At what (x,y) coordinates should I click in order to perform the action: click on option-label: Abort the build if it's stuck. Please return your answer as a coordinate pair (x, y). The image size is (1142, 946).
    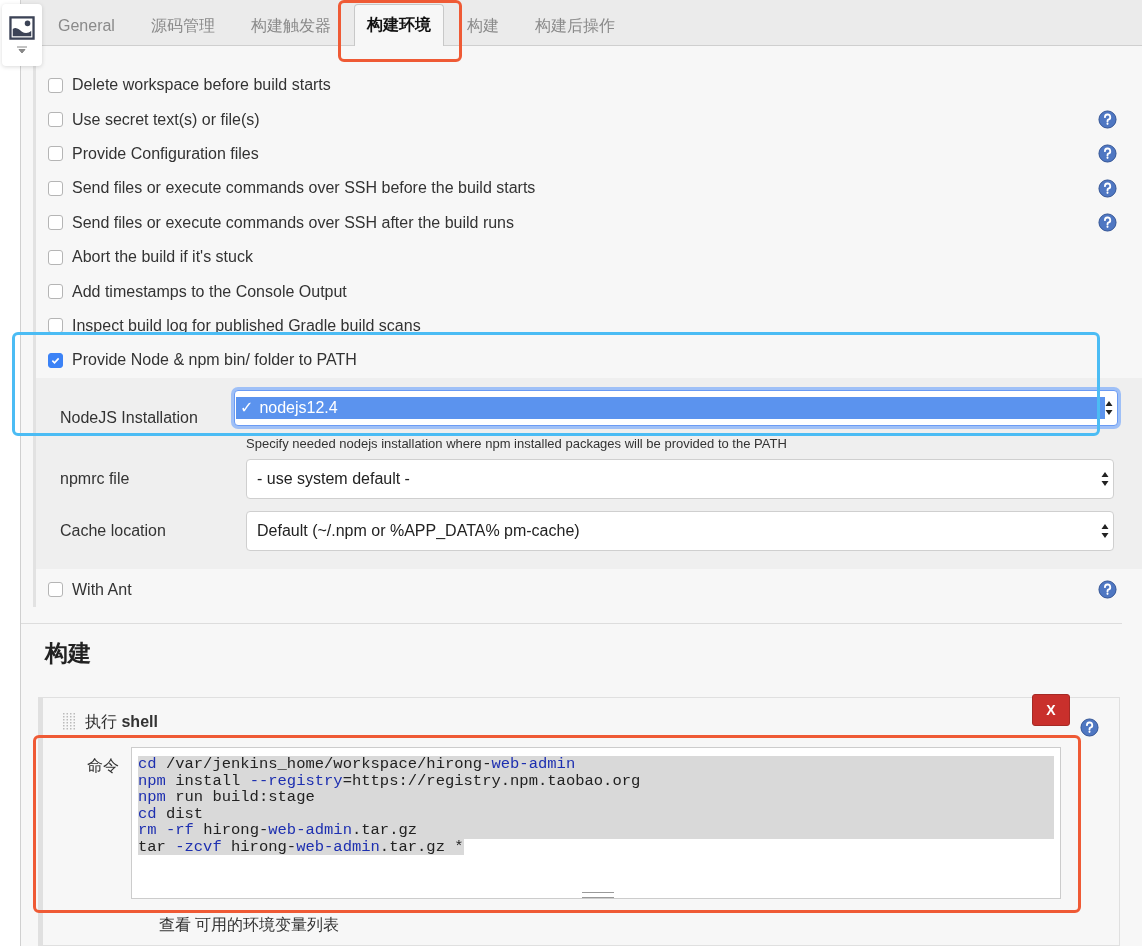
    Looking at the image, I should click on (163, 257).